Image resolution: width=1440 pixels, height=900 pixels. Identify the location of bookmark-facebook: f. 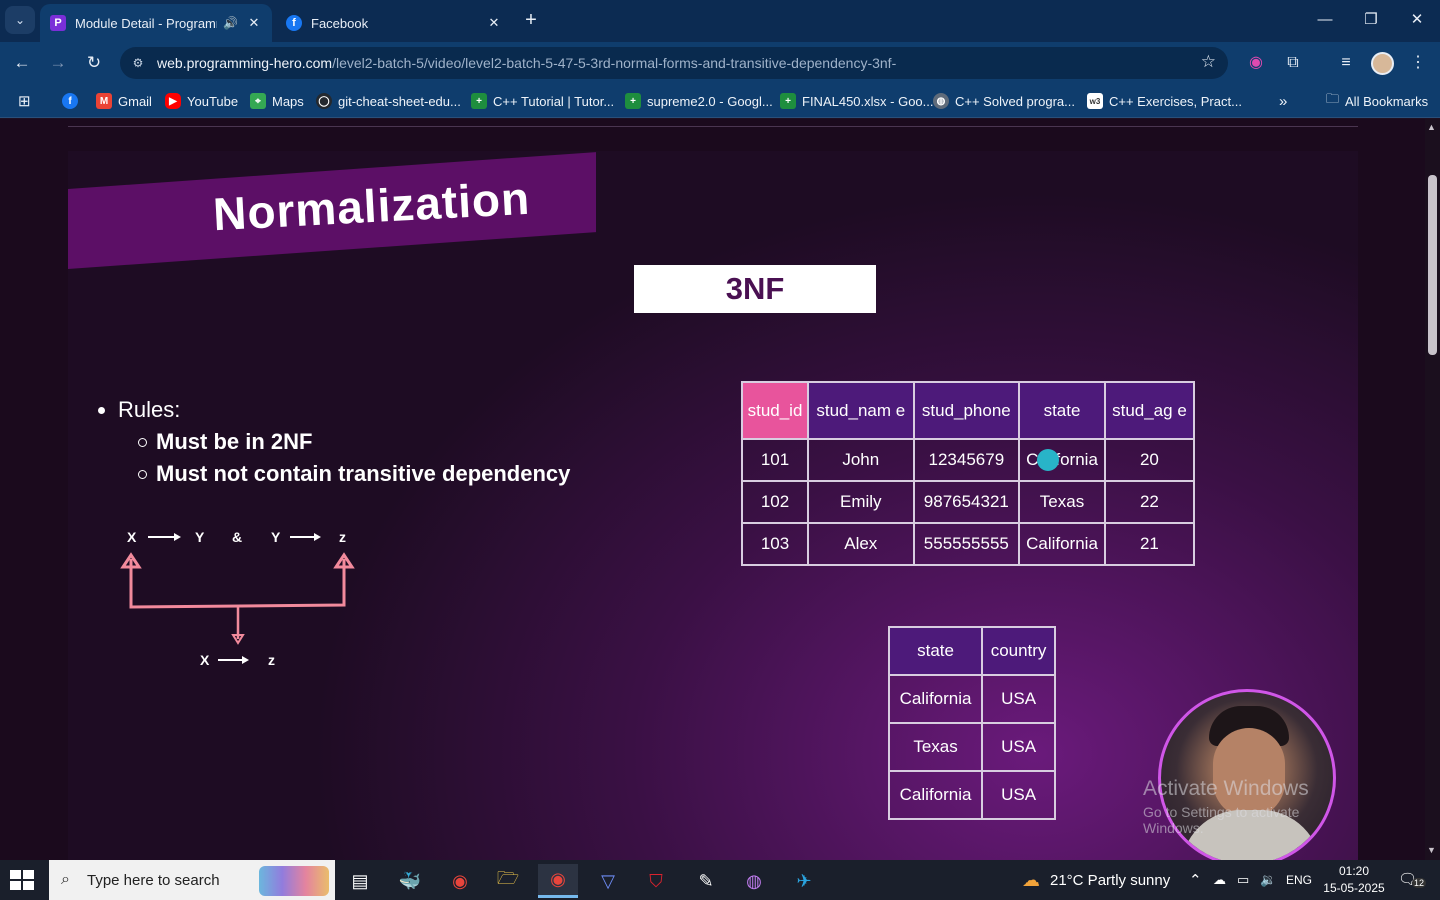
(73, 101).